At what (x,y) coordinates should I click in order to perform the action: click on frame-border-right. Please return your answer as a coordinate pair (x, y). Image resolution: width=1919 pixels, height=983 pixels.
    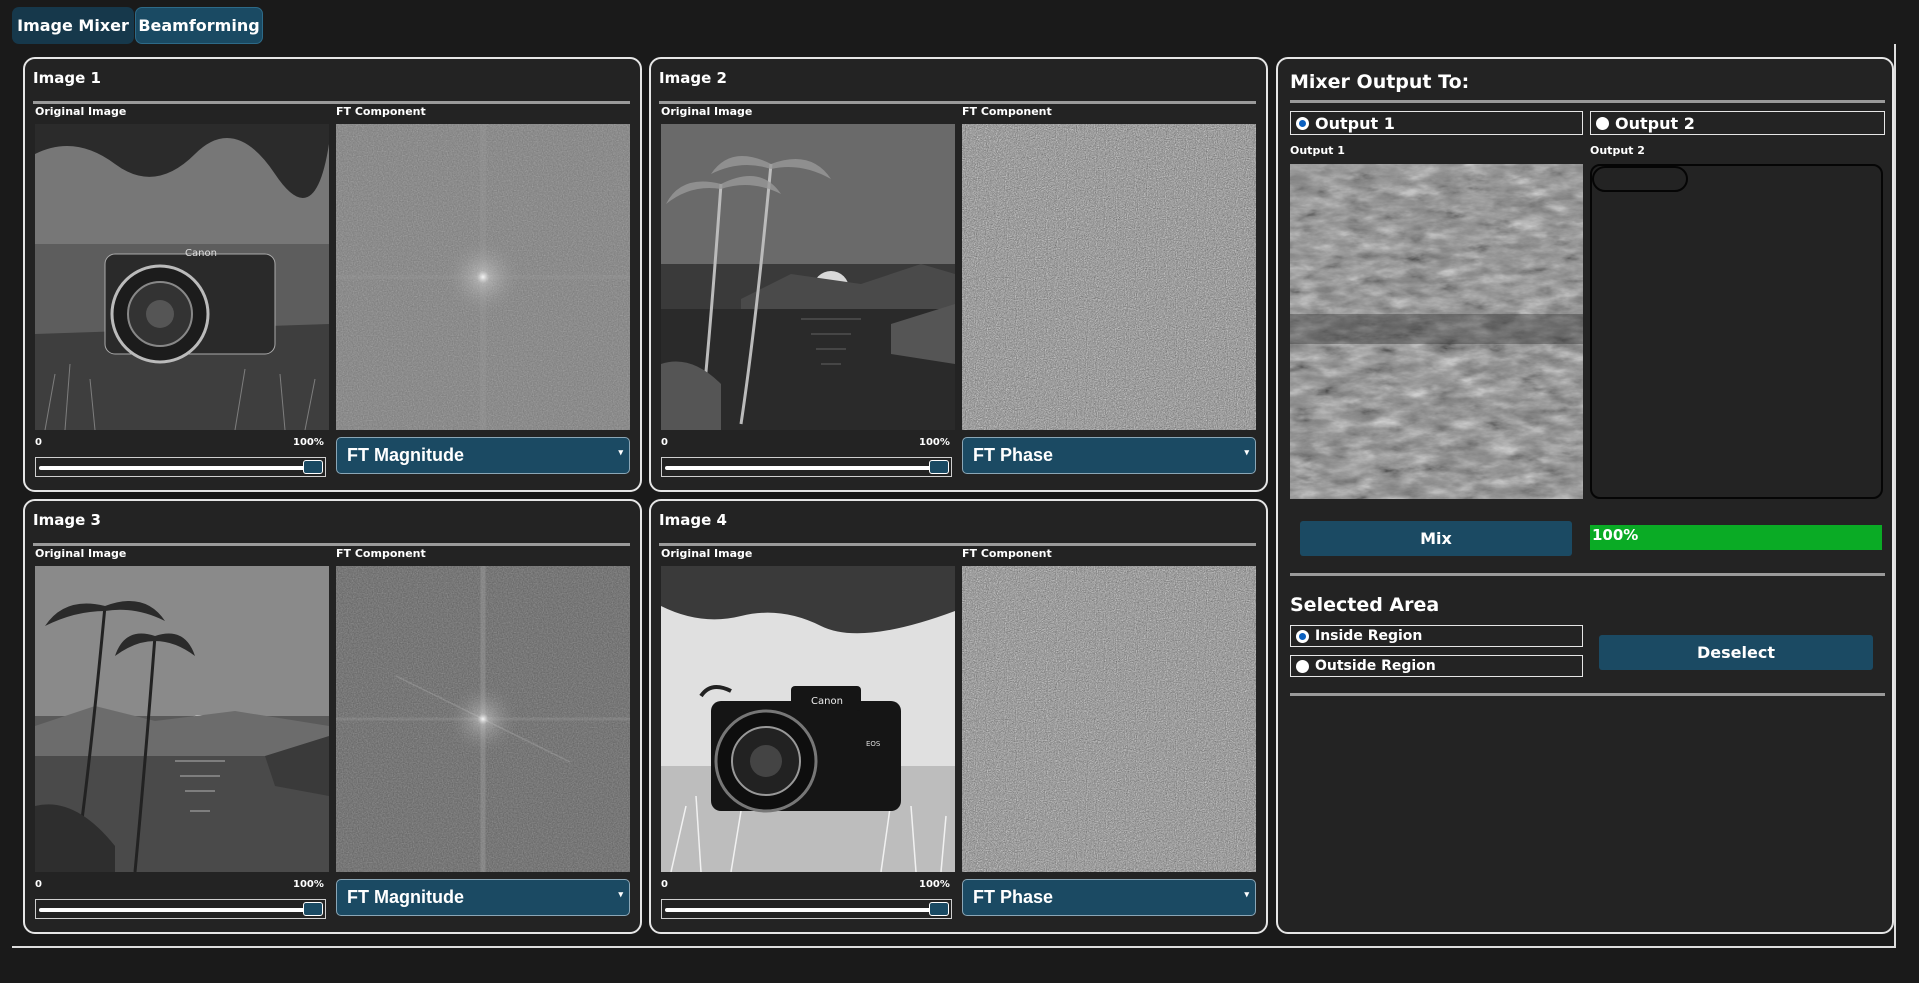
    Looking at the image, I should click on (1895, 495).